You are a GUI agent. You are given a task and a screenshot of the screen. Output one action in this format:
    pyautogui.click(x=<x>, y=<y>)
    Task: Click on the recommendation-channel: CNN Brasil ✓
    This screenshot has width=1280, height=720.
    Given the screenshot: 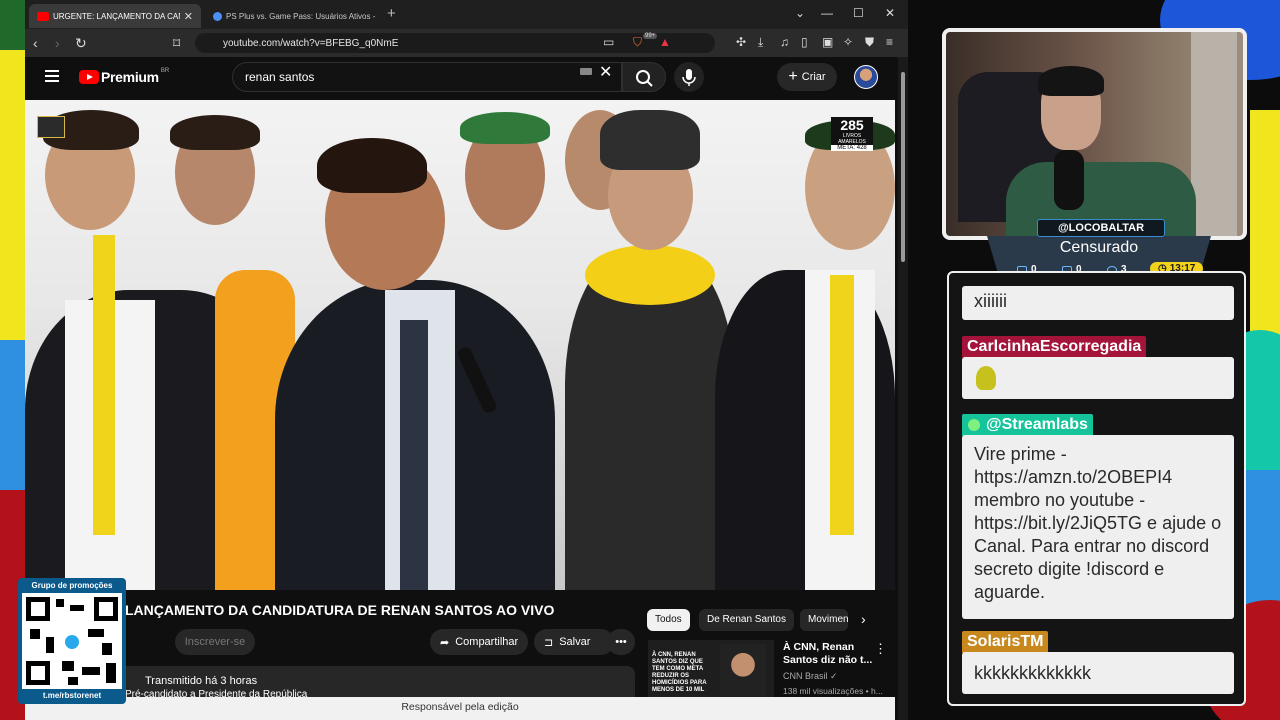 What is the action you would take?
    pyautogui.click(x=810, y=676)
    